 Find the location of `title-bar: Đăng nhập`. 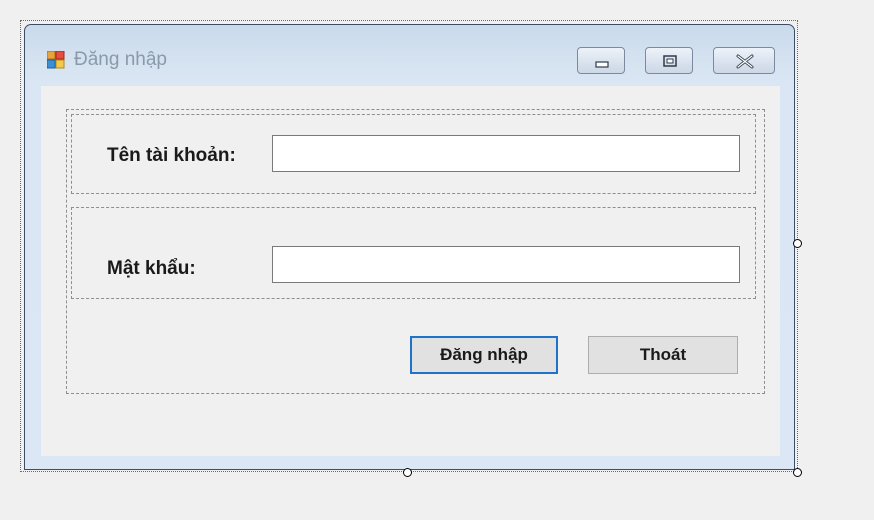

title-bar: Đăng nhập is located at coordinates (409, 55).